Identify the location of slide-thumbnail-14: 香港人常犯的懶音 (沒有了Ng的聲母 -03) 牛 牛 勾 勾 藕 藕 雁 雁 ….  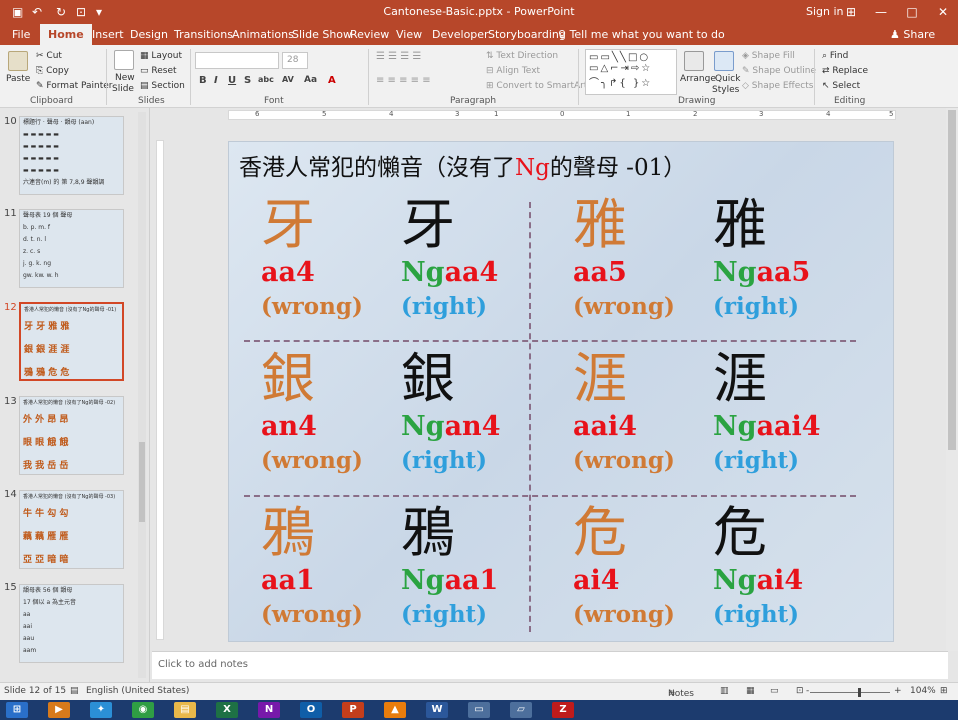
(71, 529).